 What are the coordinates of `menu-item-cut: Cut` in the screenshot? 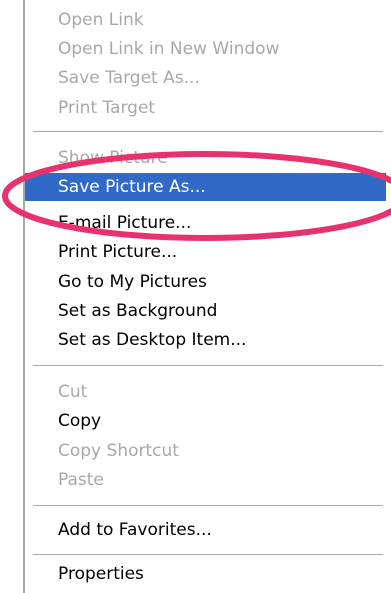 It's located at (208, 392).